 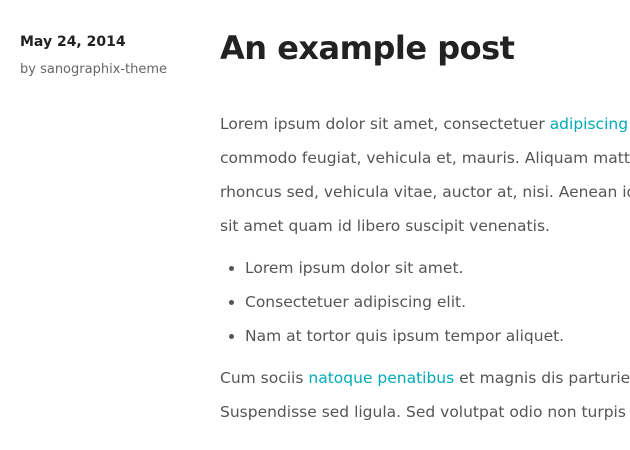 I want to click on list-item: Lorem ipsum dolor sit amet., so click(x=437, y=268).